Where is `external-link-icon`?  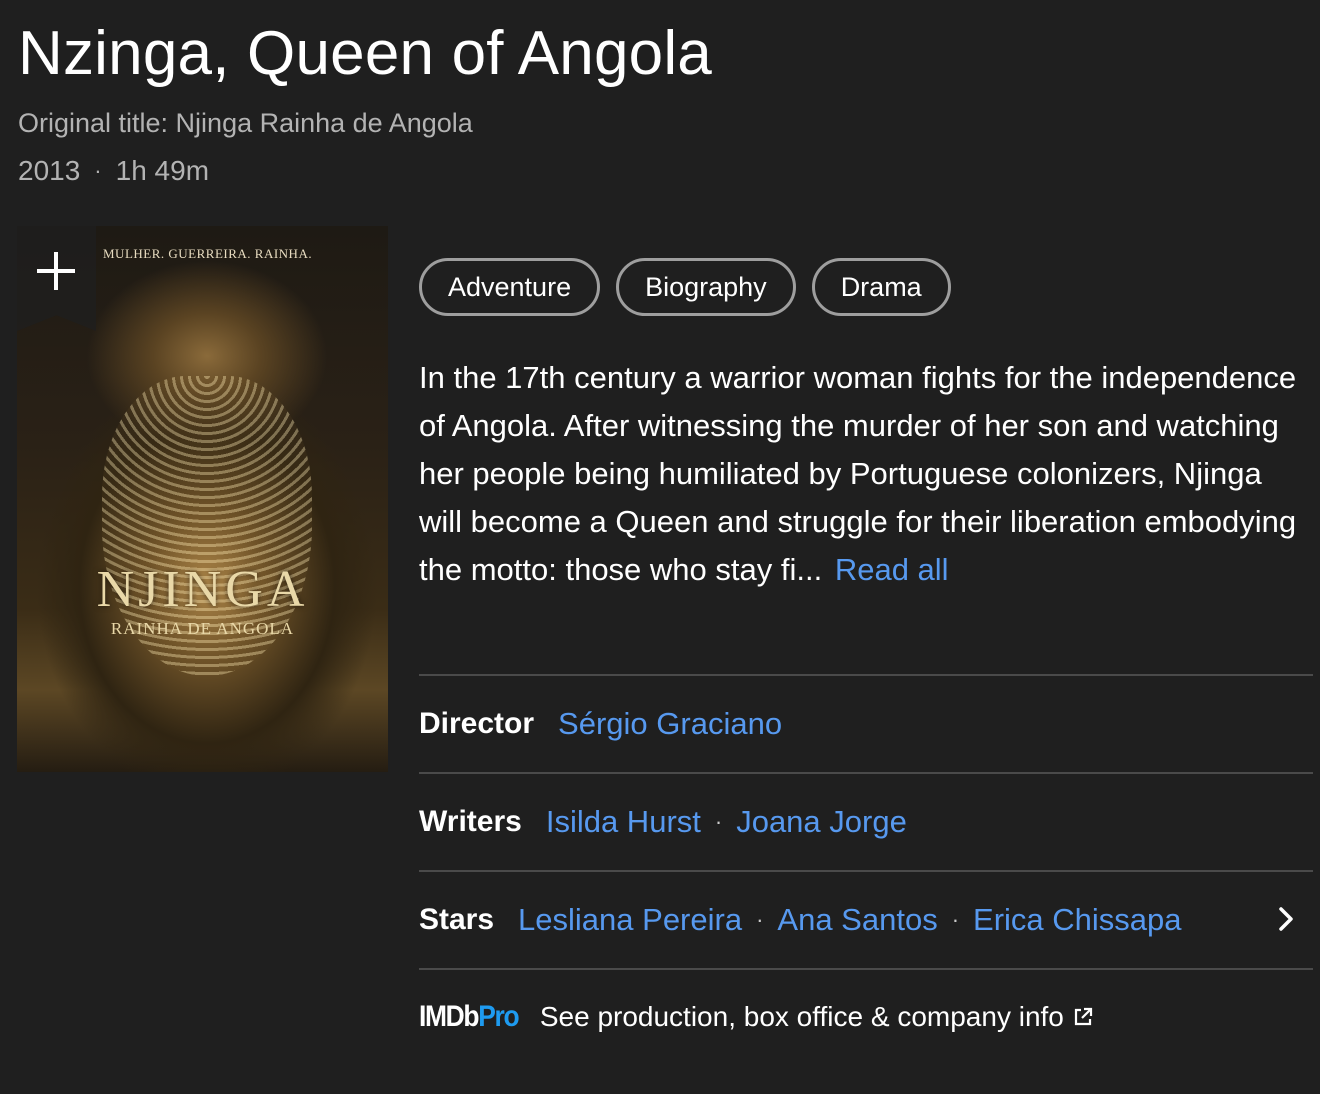 external-link-icon is located at coordinates (1083, 1016).